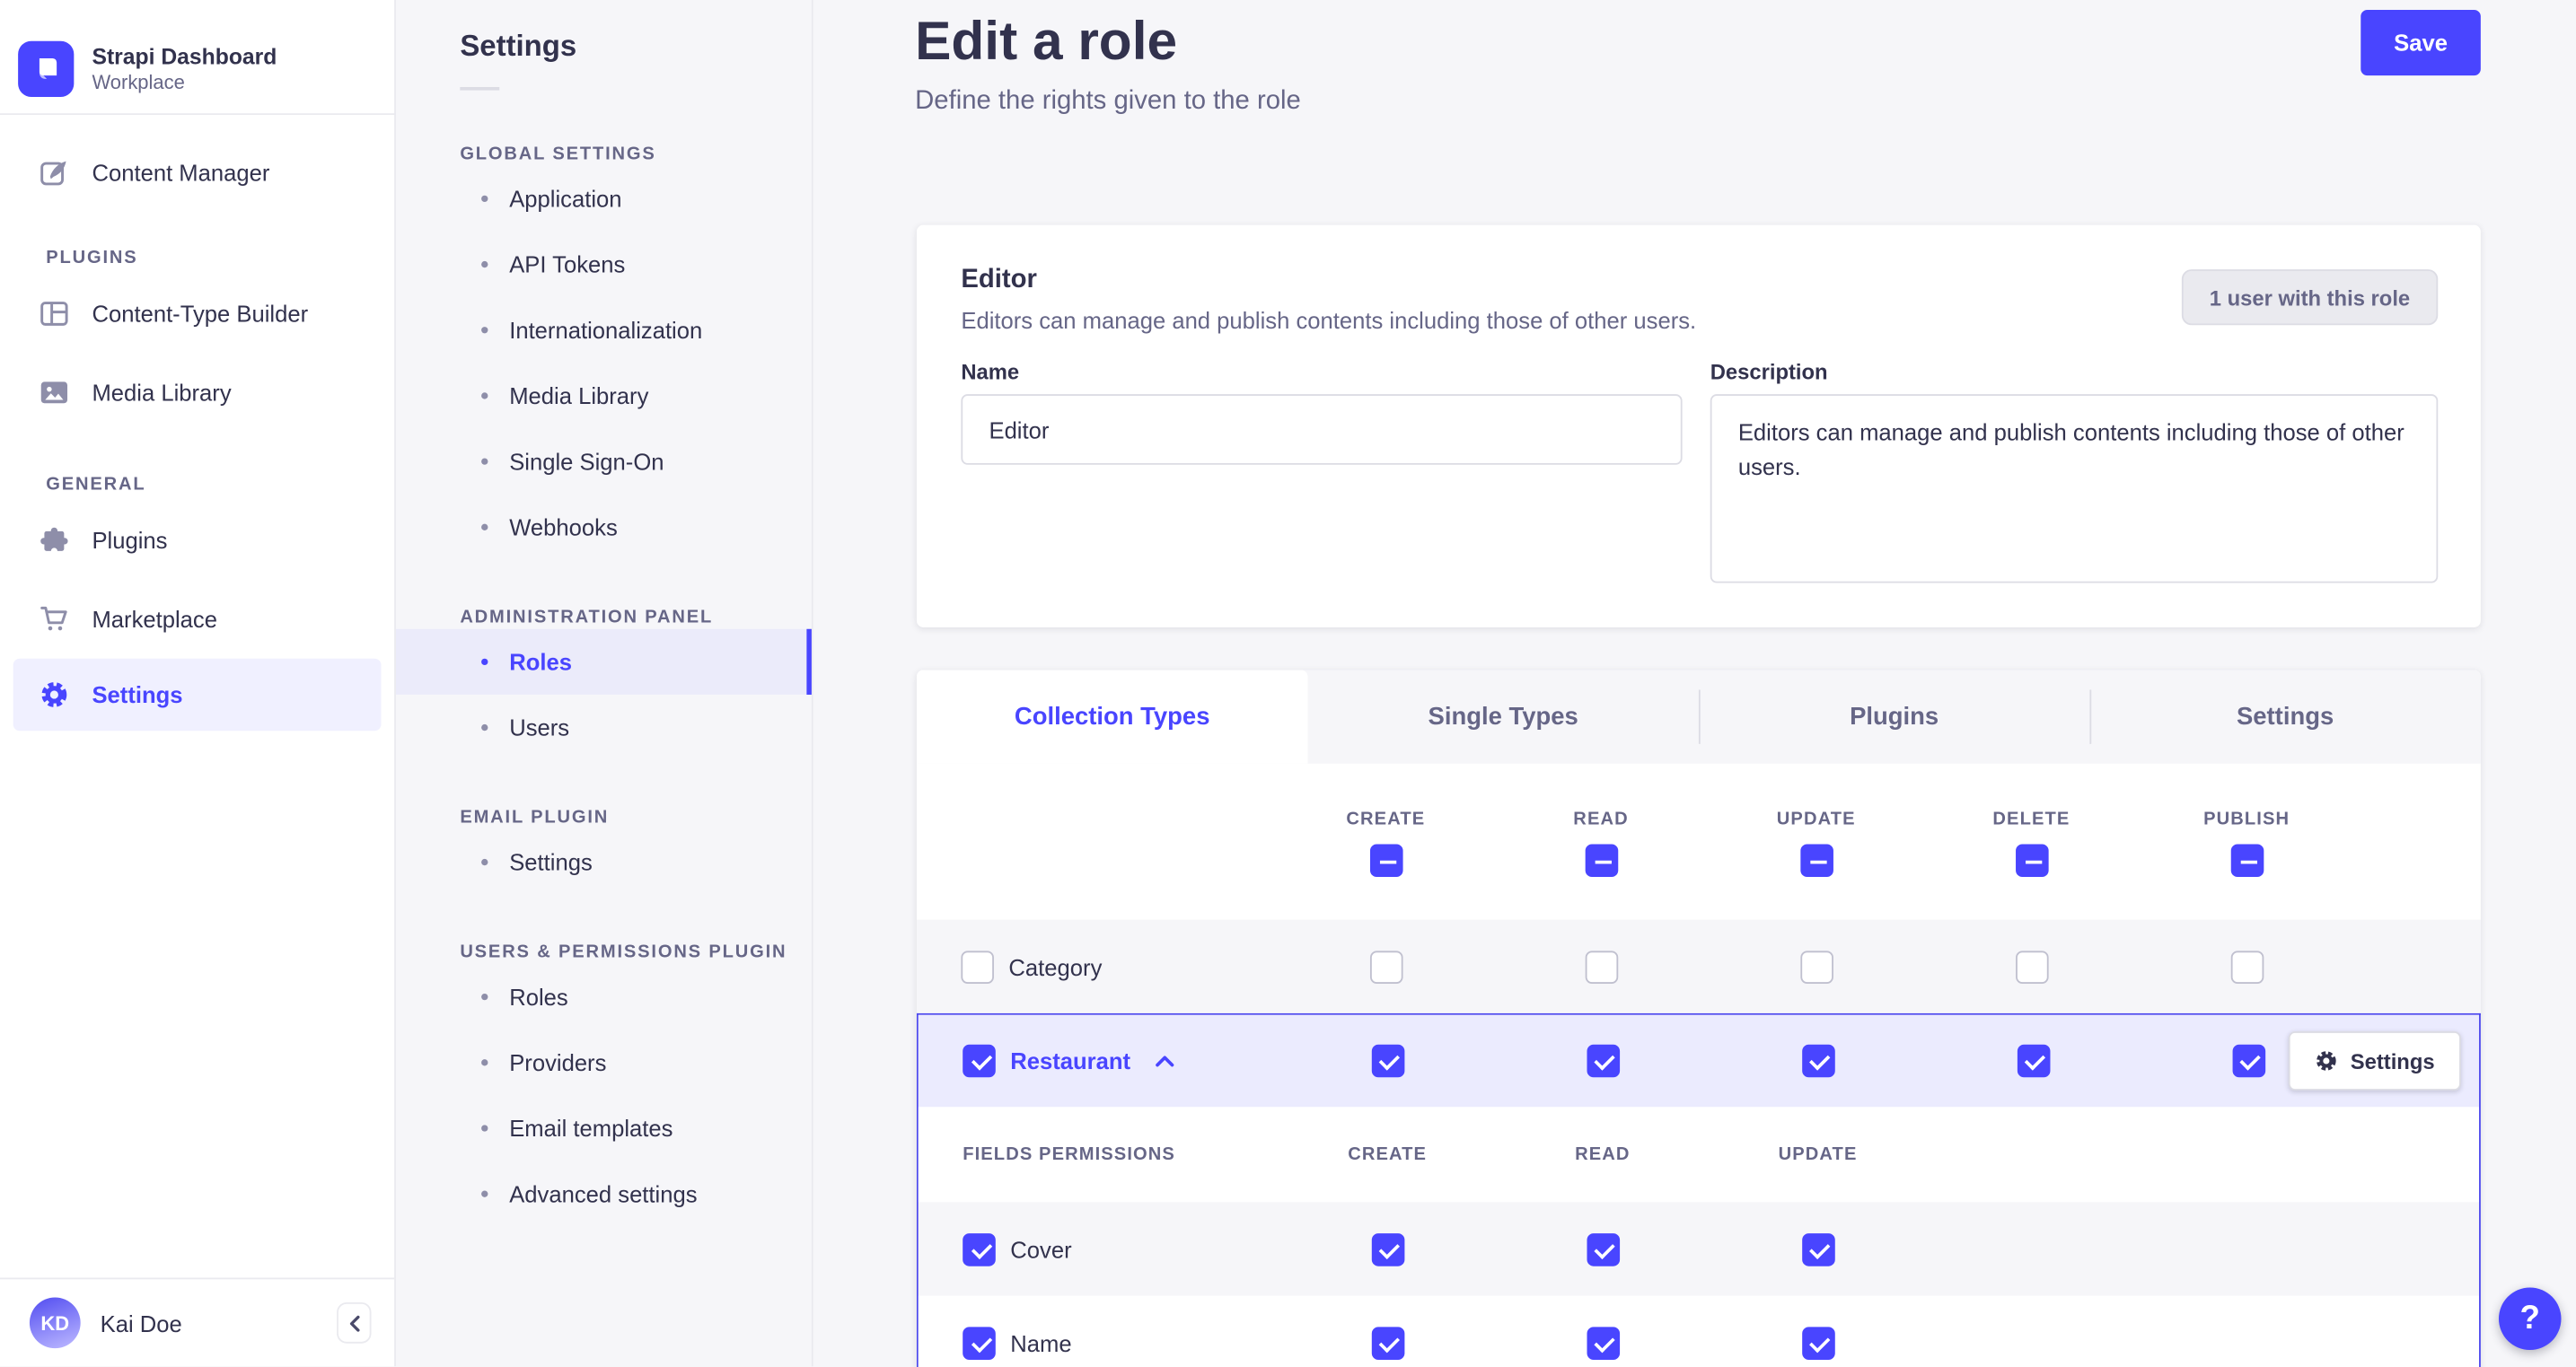  I want to click on cart-icon, so click(54, 619).